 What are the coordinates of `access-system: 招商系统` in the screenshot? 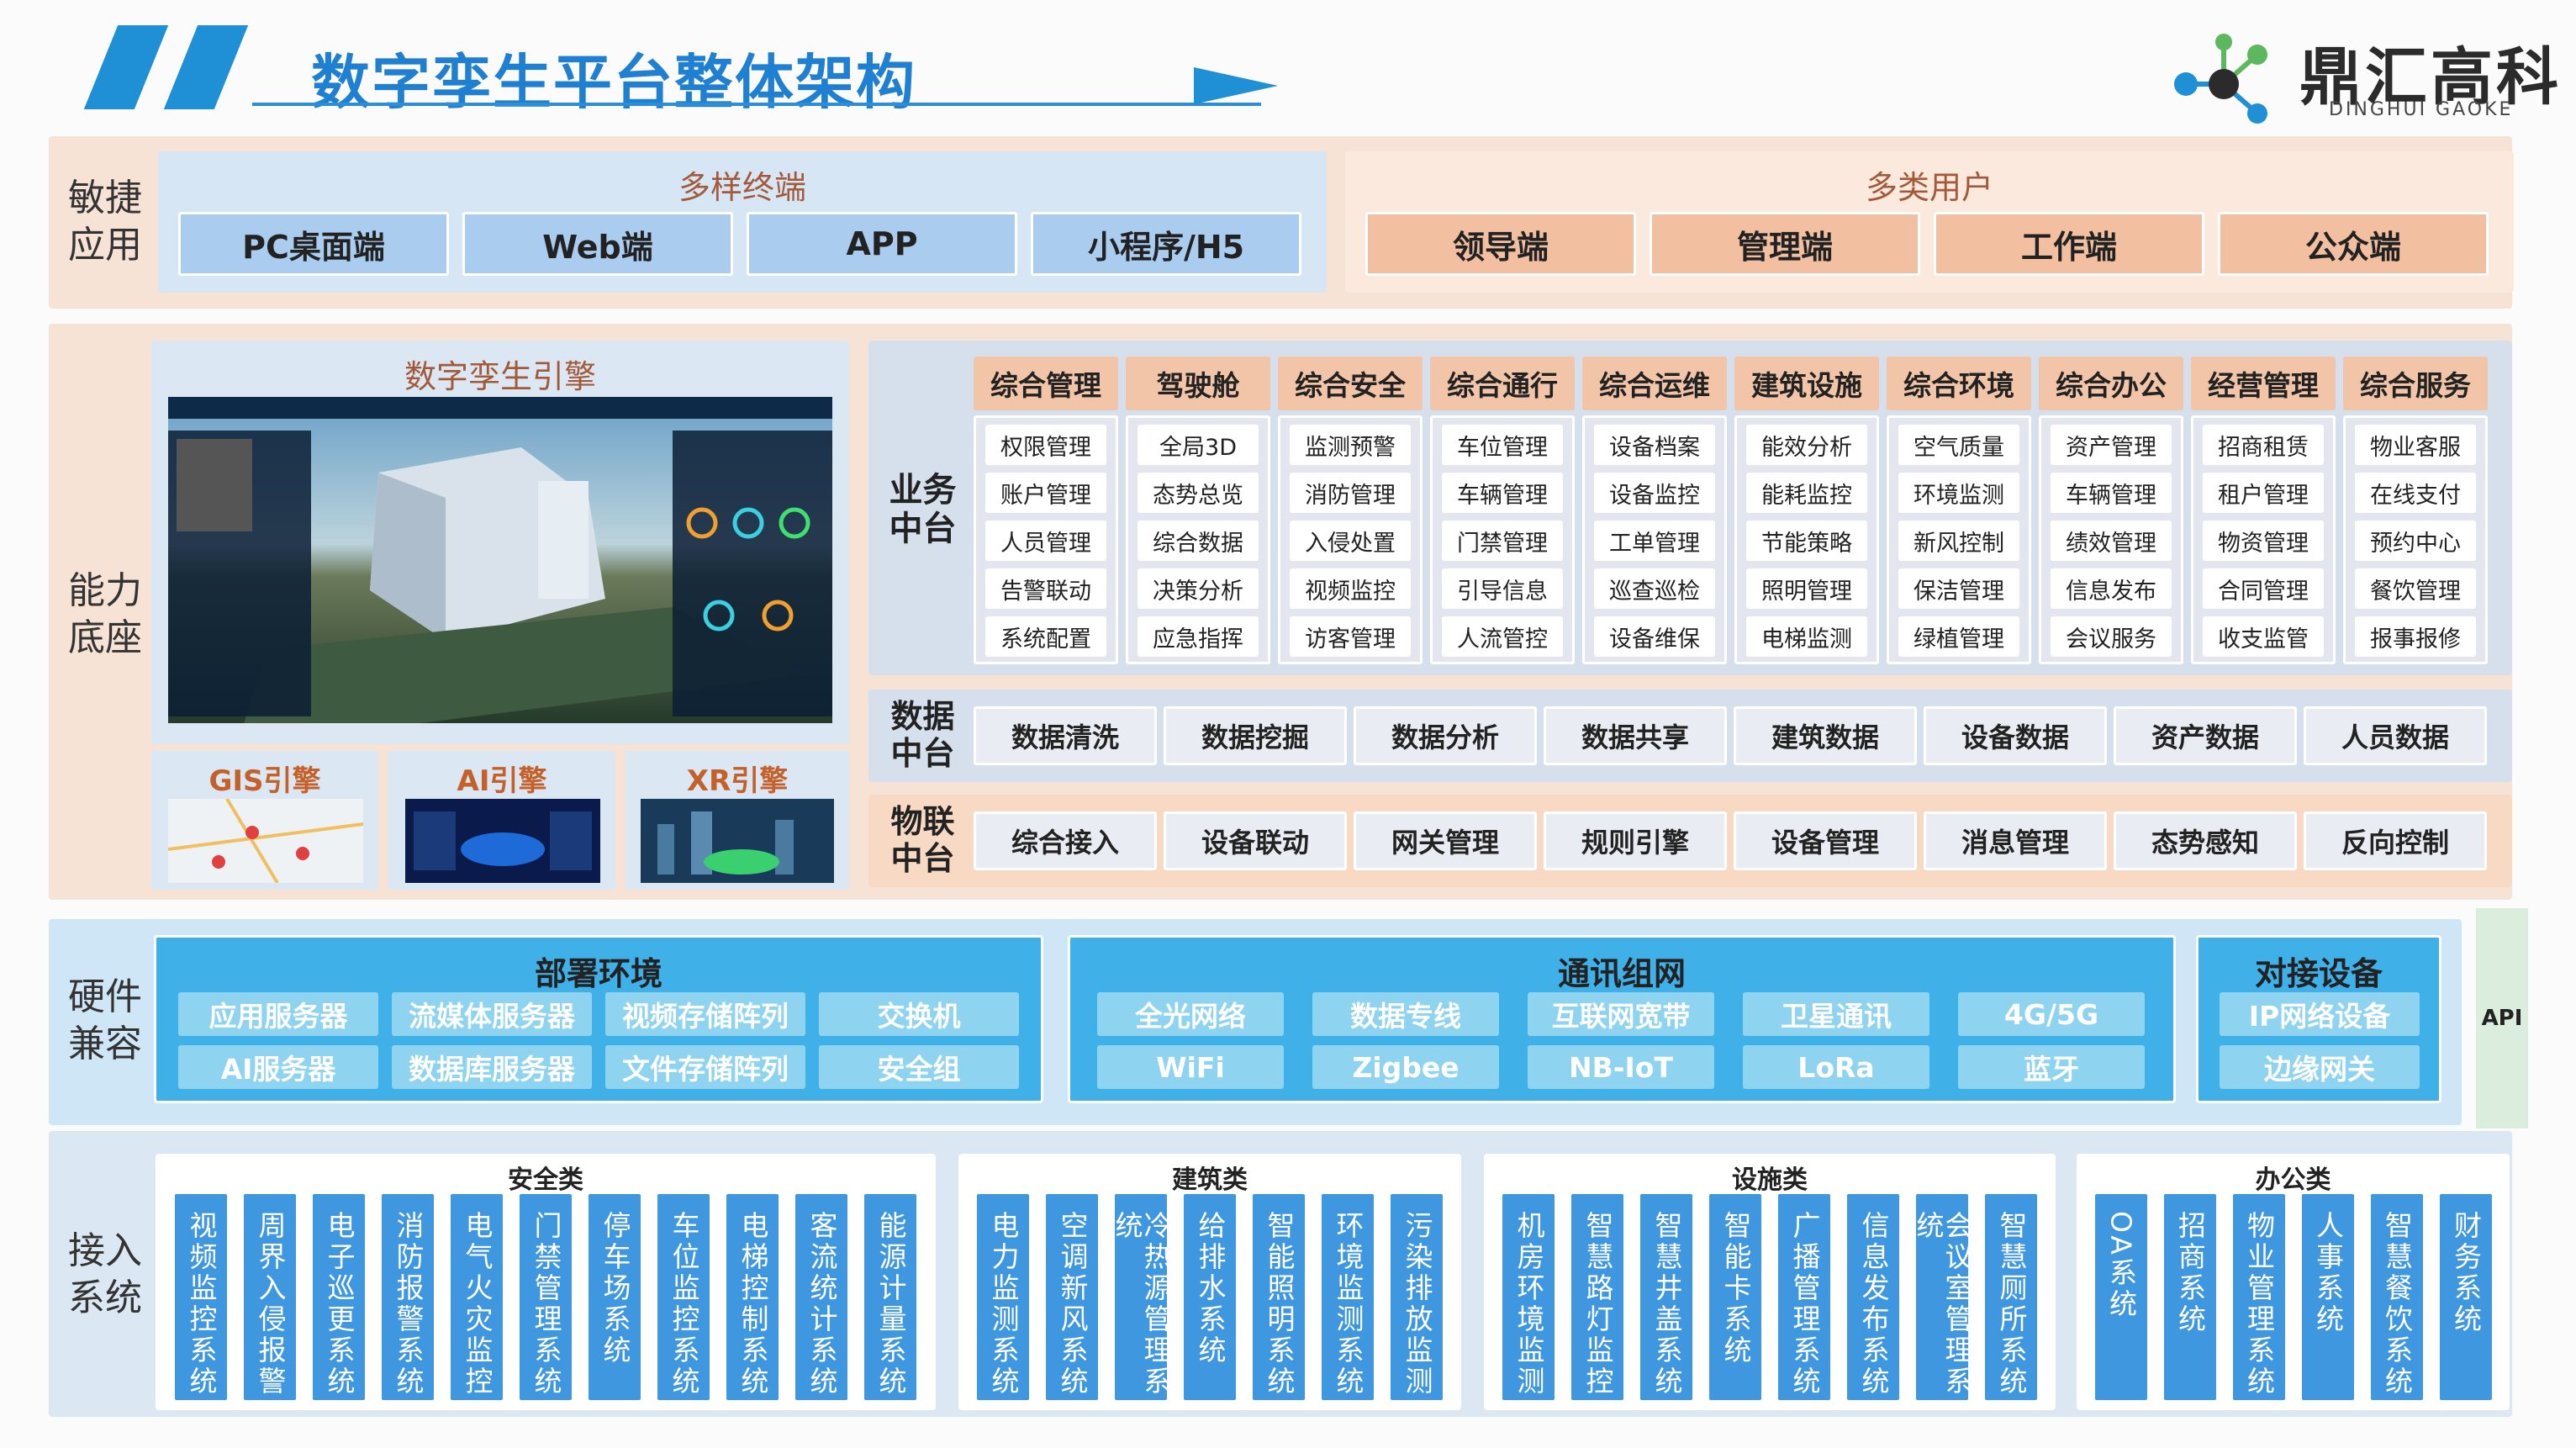 It's located at (2189, 1297).